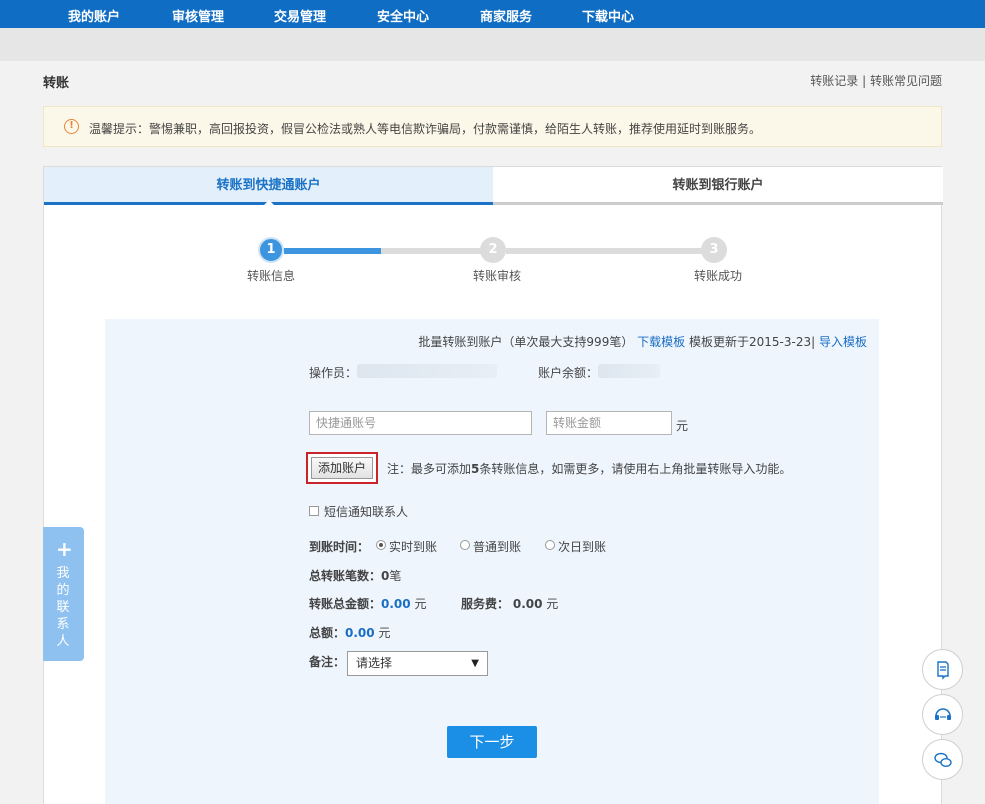  I want to click on total-amount-row: 转账总金额：0.00 元, so click(367, 603).